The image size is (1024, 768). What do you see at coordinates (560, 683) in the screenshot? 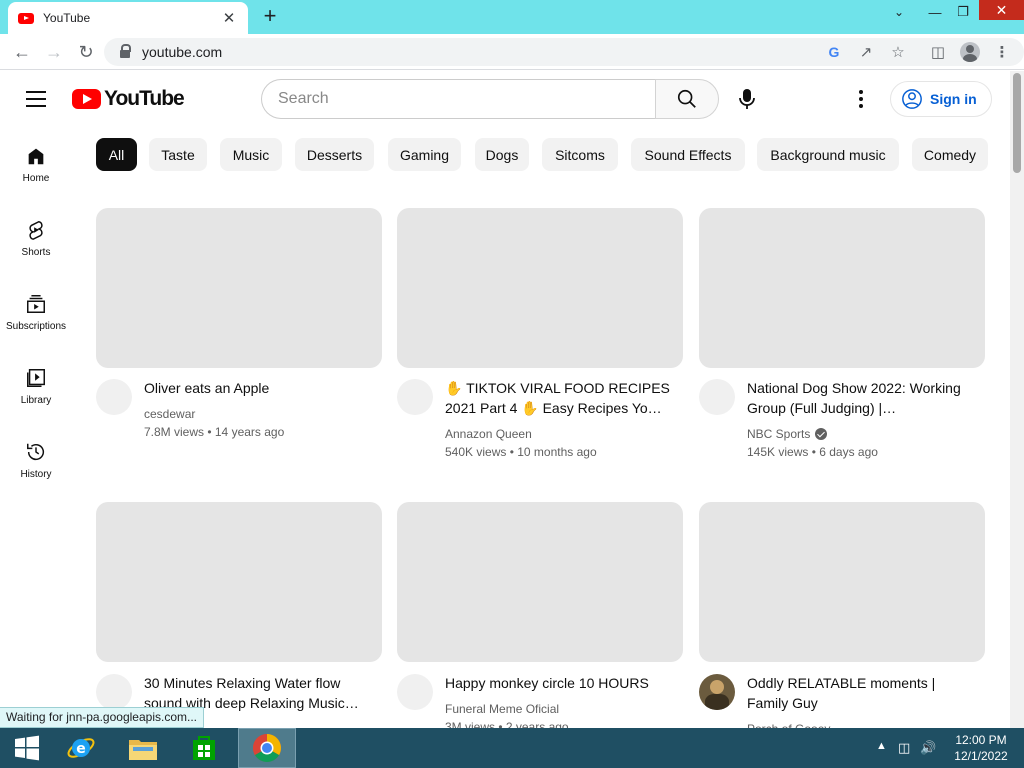
I see `video-title: Happy monkey circle 10 HOURS` at bounding box center [560, 683].